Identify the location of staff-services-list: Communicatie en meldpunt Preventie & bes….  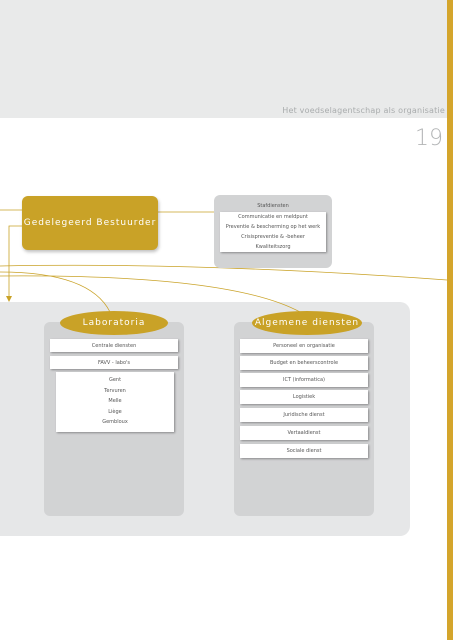
(273, 232).